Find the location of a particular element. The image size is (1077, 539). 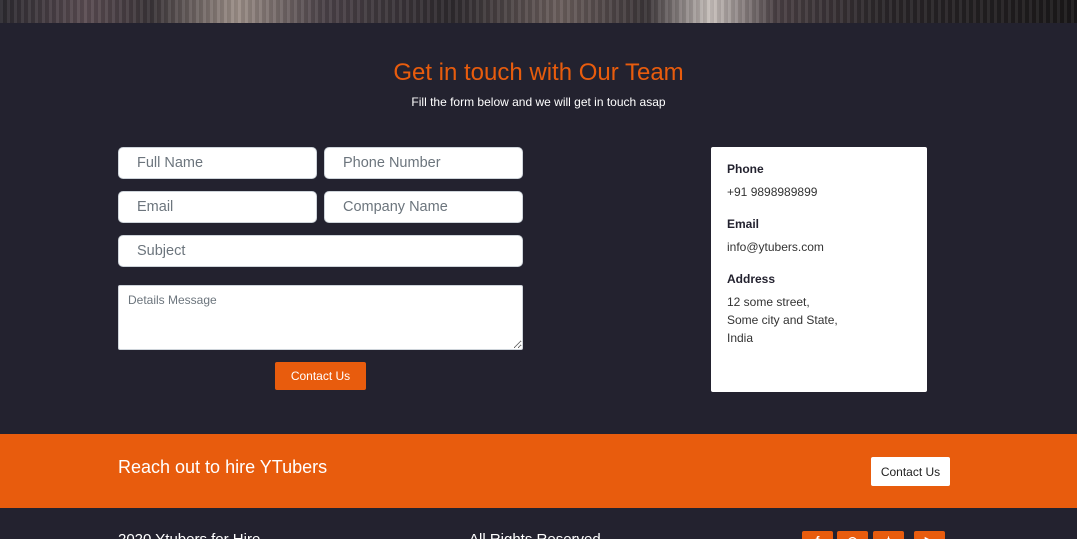

section-title: Get in touch with Our Team is located at coordinates (538, 72).